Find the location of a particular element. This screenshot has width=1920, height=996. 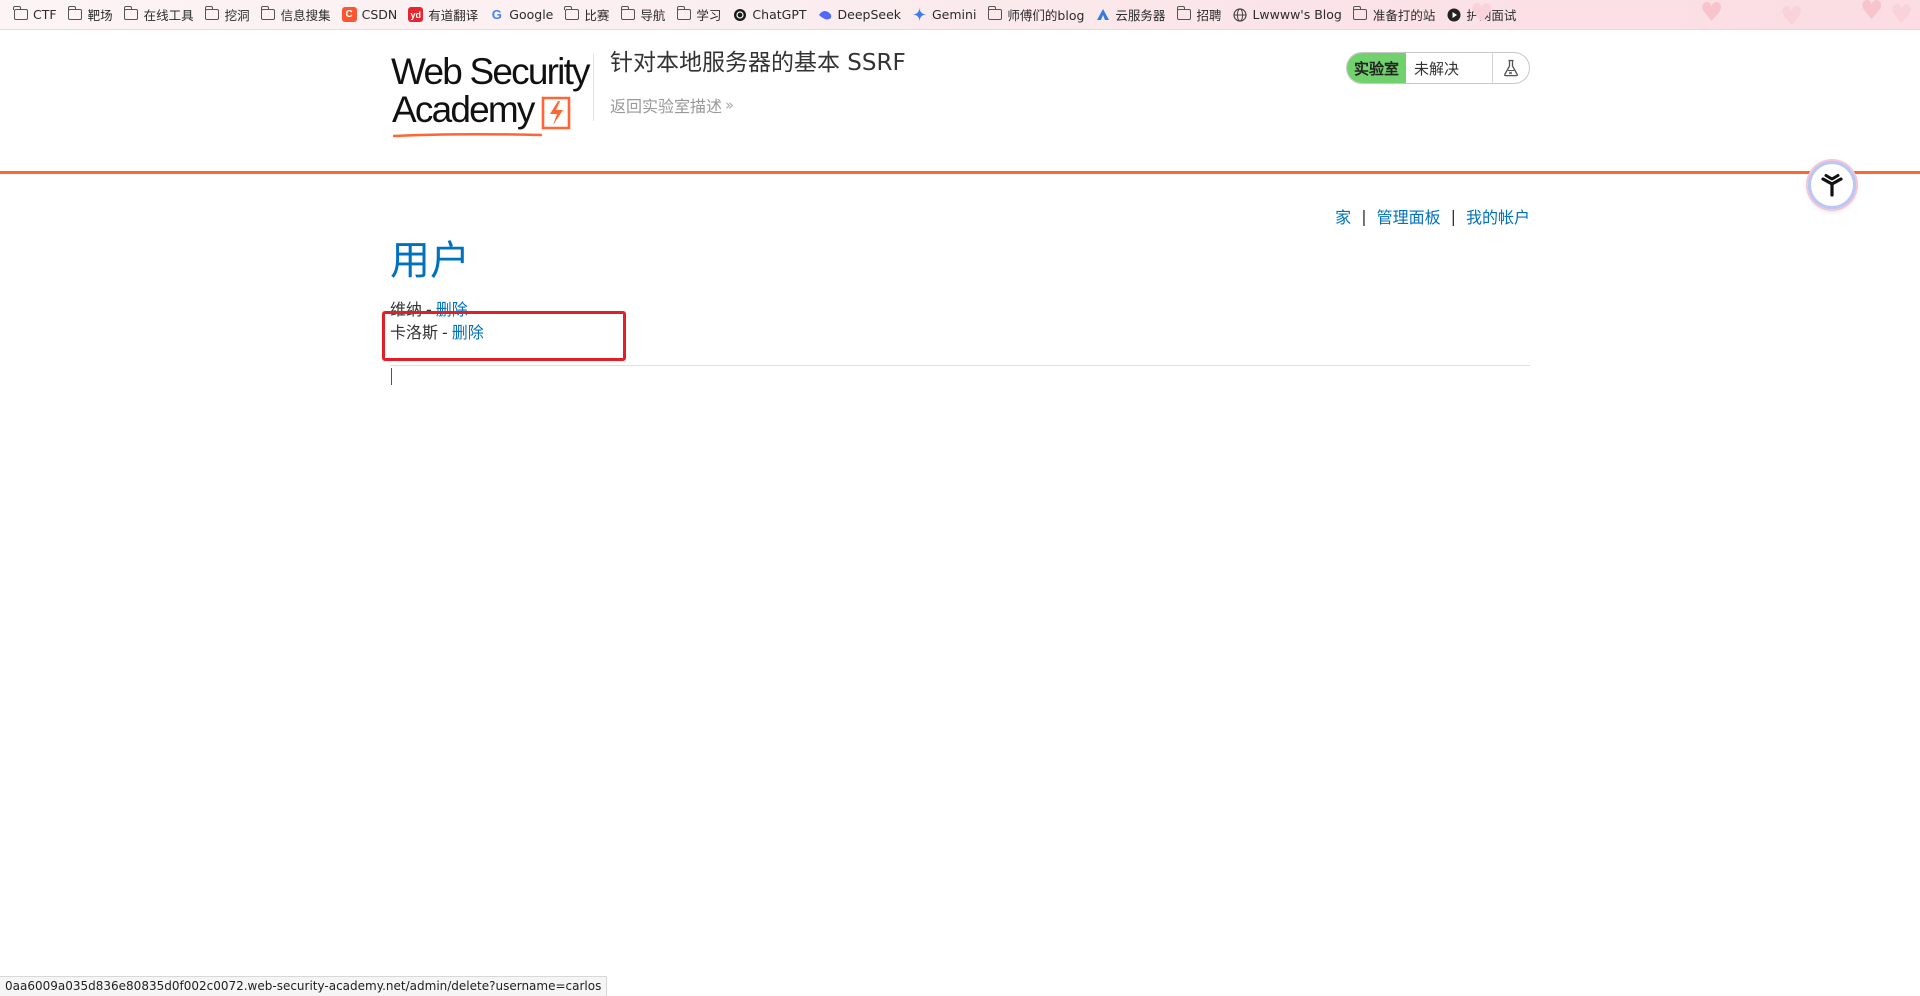

bookmark-label: 信息搜集 is located at coordinates (305, 15).